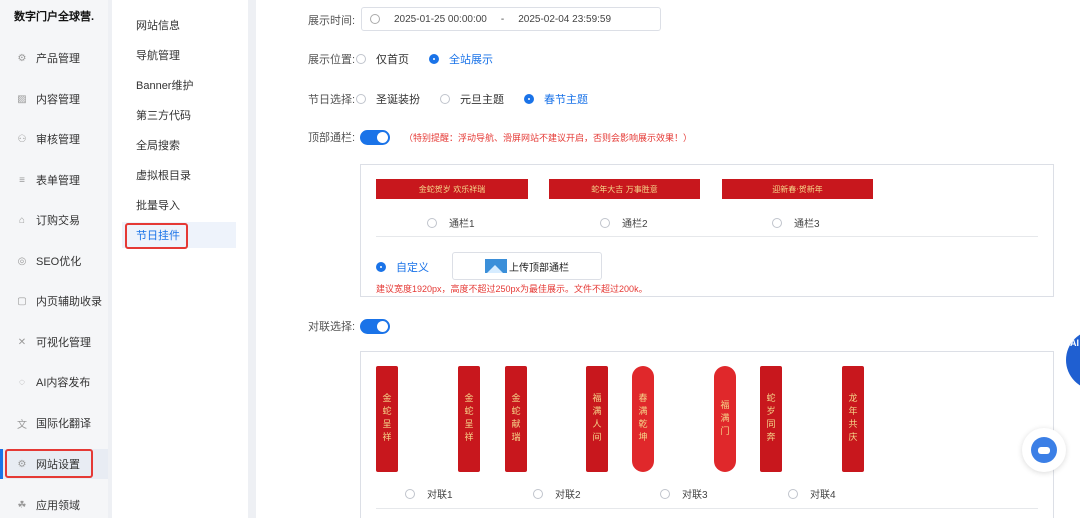 This screenshot has width=1080, height=518. What do you see at coordinates (58, 140) in the screenshot?
I see `sidebar-item-label: 审核管理` at bounding box center [58, 140].